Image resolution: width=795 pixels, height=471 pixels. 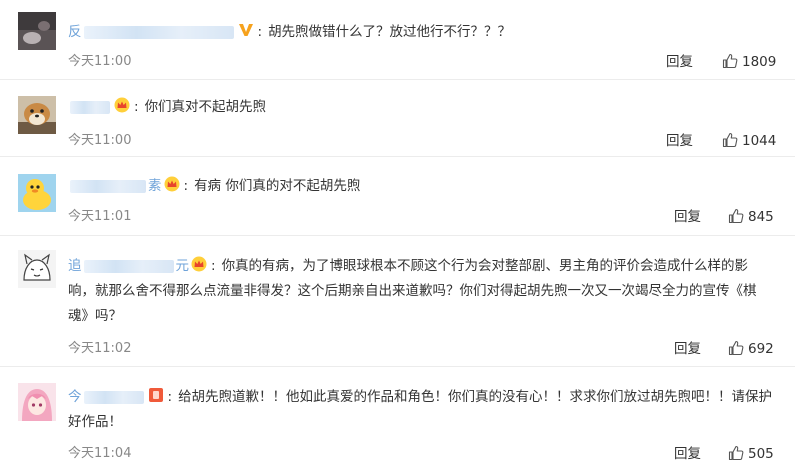 What do you see at coordinates (390, 32) in the screenshot?
I see `comment-text: 胡先煦做错什么了？放过他行不行？？？` at bounding box center [390, 32].